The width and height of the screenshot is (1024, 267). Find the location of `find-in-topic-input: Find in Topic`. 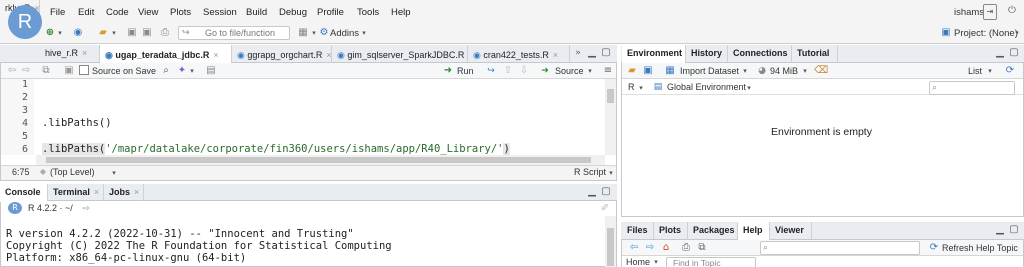

find-in-topic-input: Find in Topic is located at coordinates (711, 262).